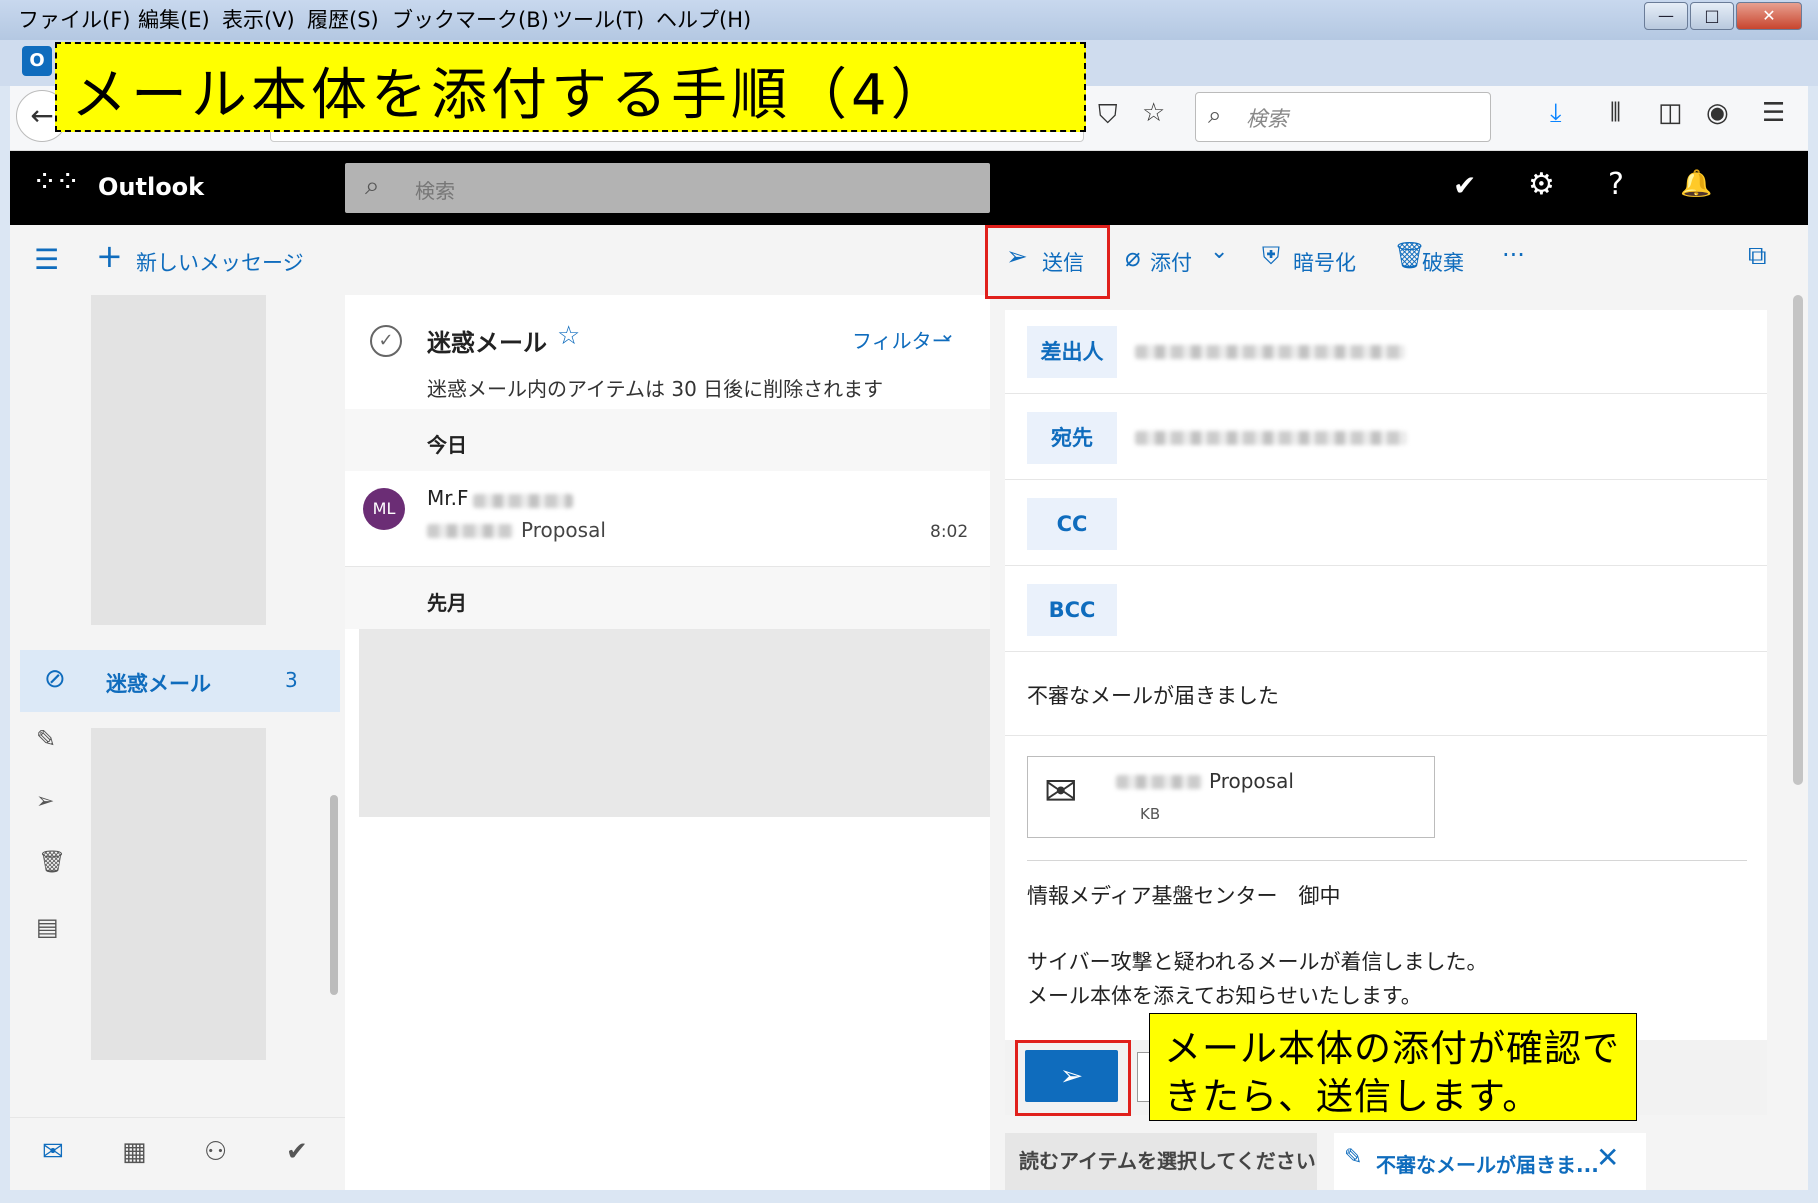 The width and height of the screenshot is (1818, 1203). What do you see at coordinates (1159, 782) in the screenshot?
I see `redacted-attachment` at bounding box center [1159, 782].